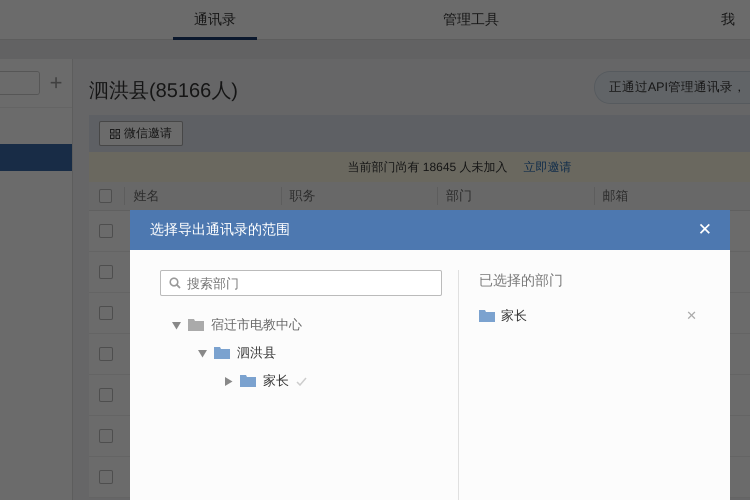 The image size is (750, 500). I want to click on add-button: +, so click(56, 83).